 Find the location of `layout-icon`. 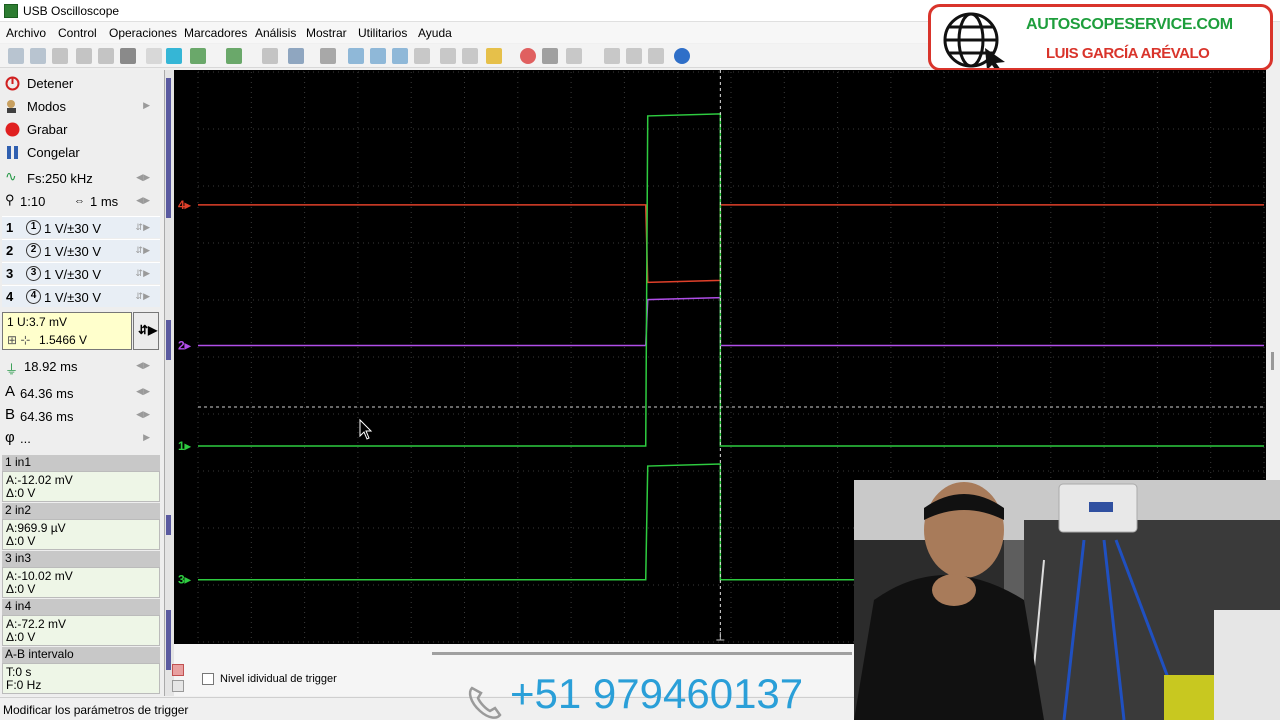

layout-icon is located at coordinates (612, 56).